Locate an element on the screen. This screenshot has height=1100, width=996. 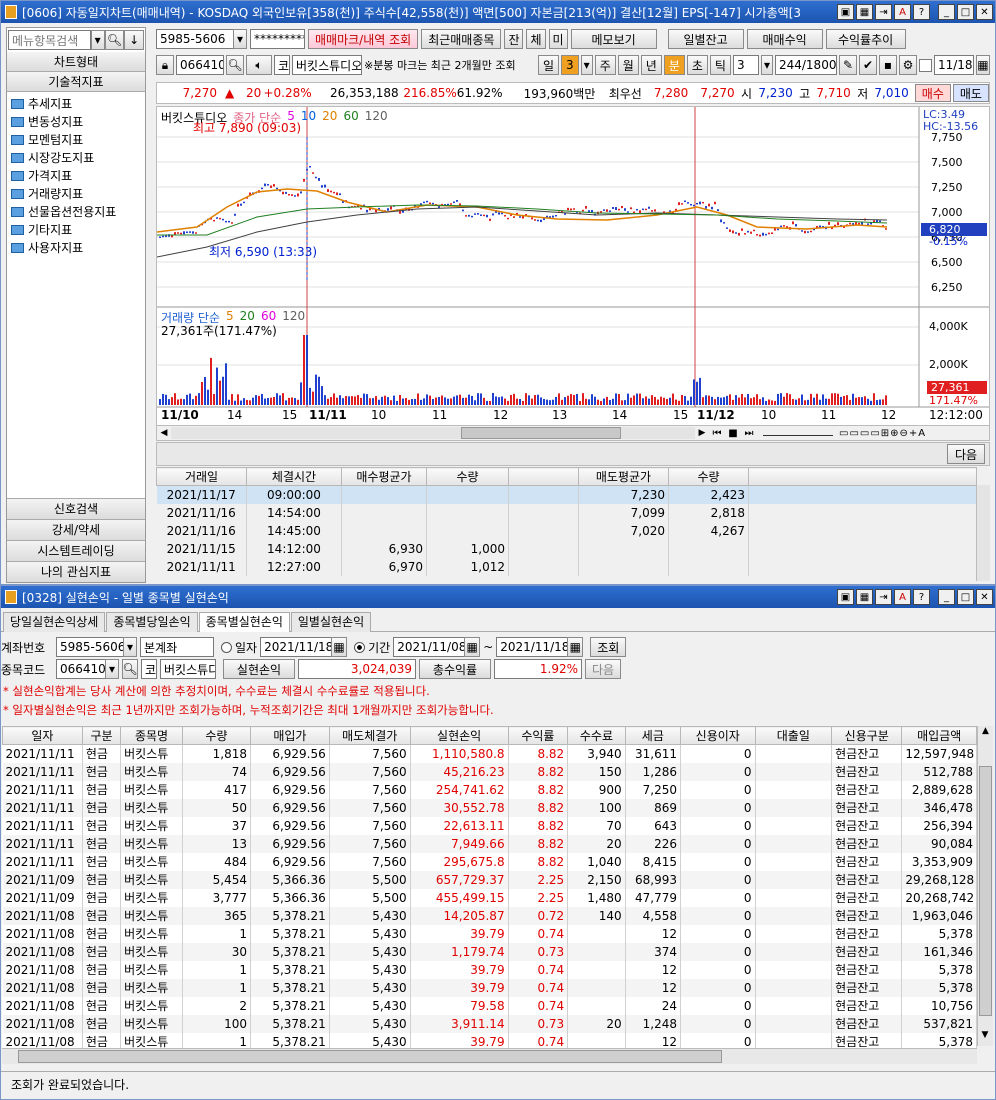
nav-stop-icon: ■ is located at coordinates (733, 433).